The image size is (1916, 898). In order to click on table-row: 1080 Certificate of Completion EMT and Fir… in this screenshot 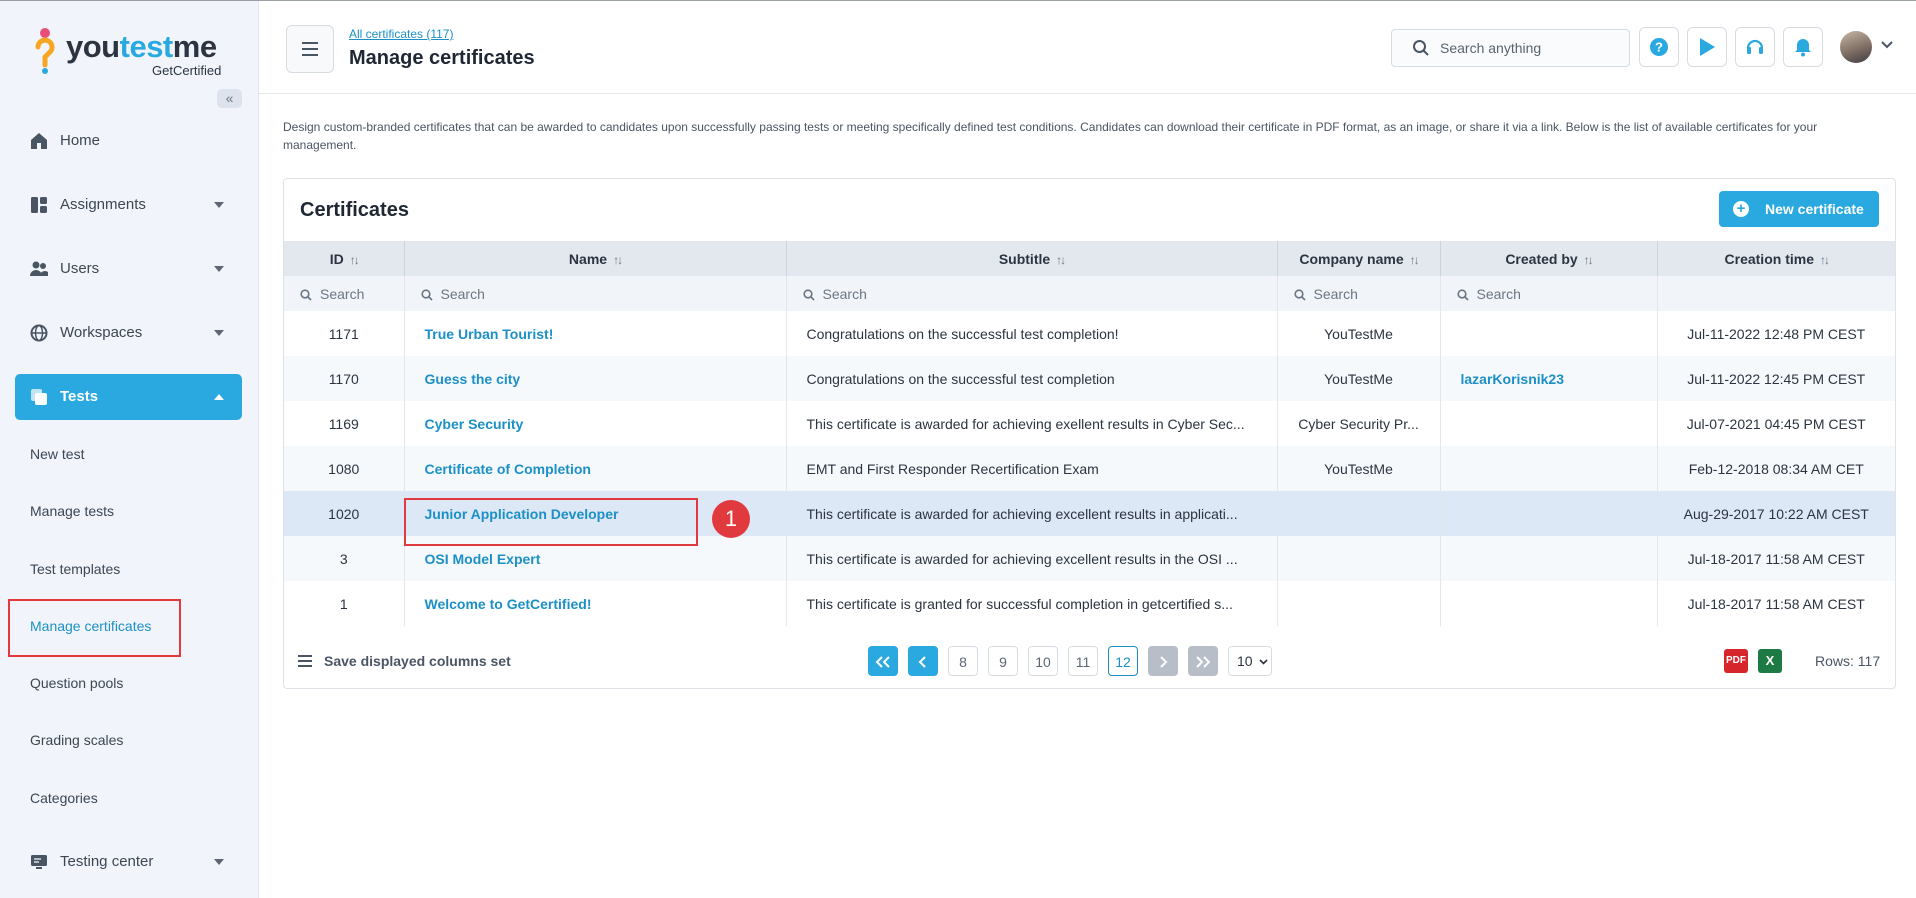, I will do `click(1089, 468)`.